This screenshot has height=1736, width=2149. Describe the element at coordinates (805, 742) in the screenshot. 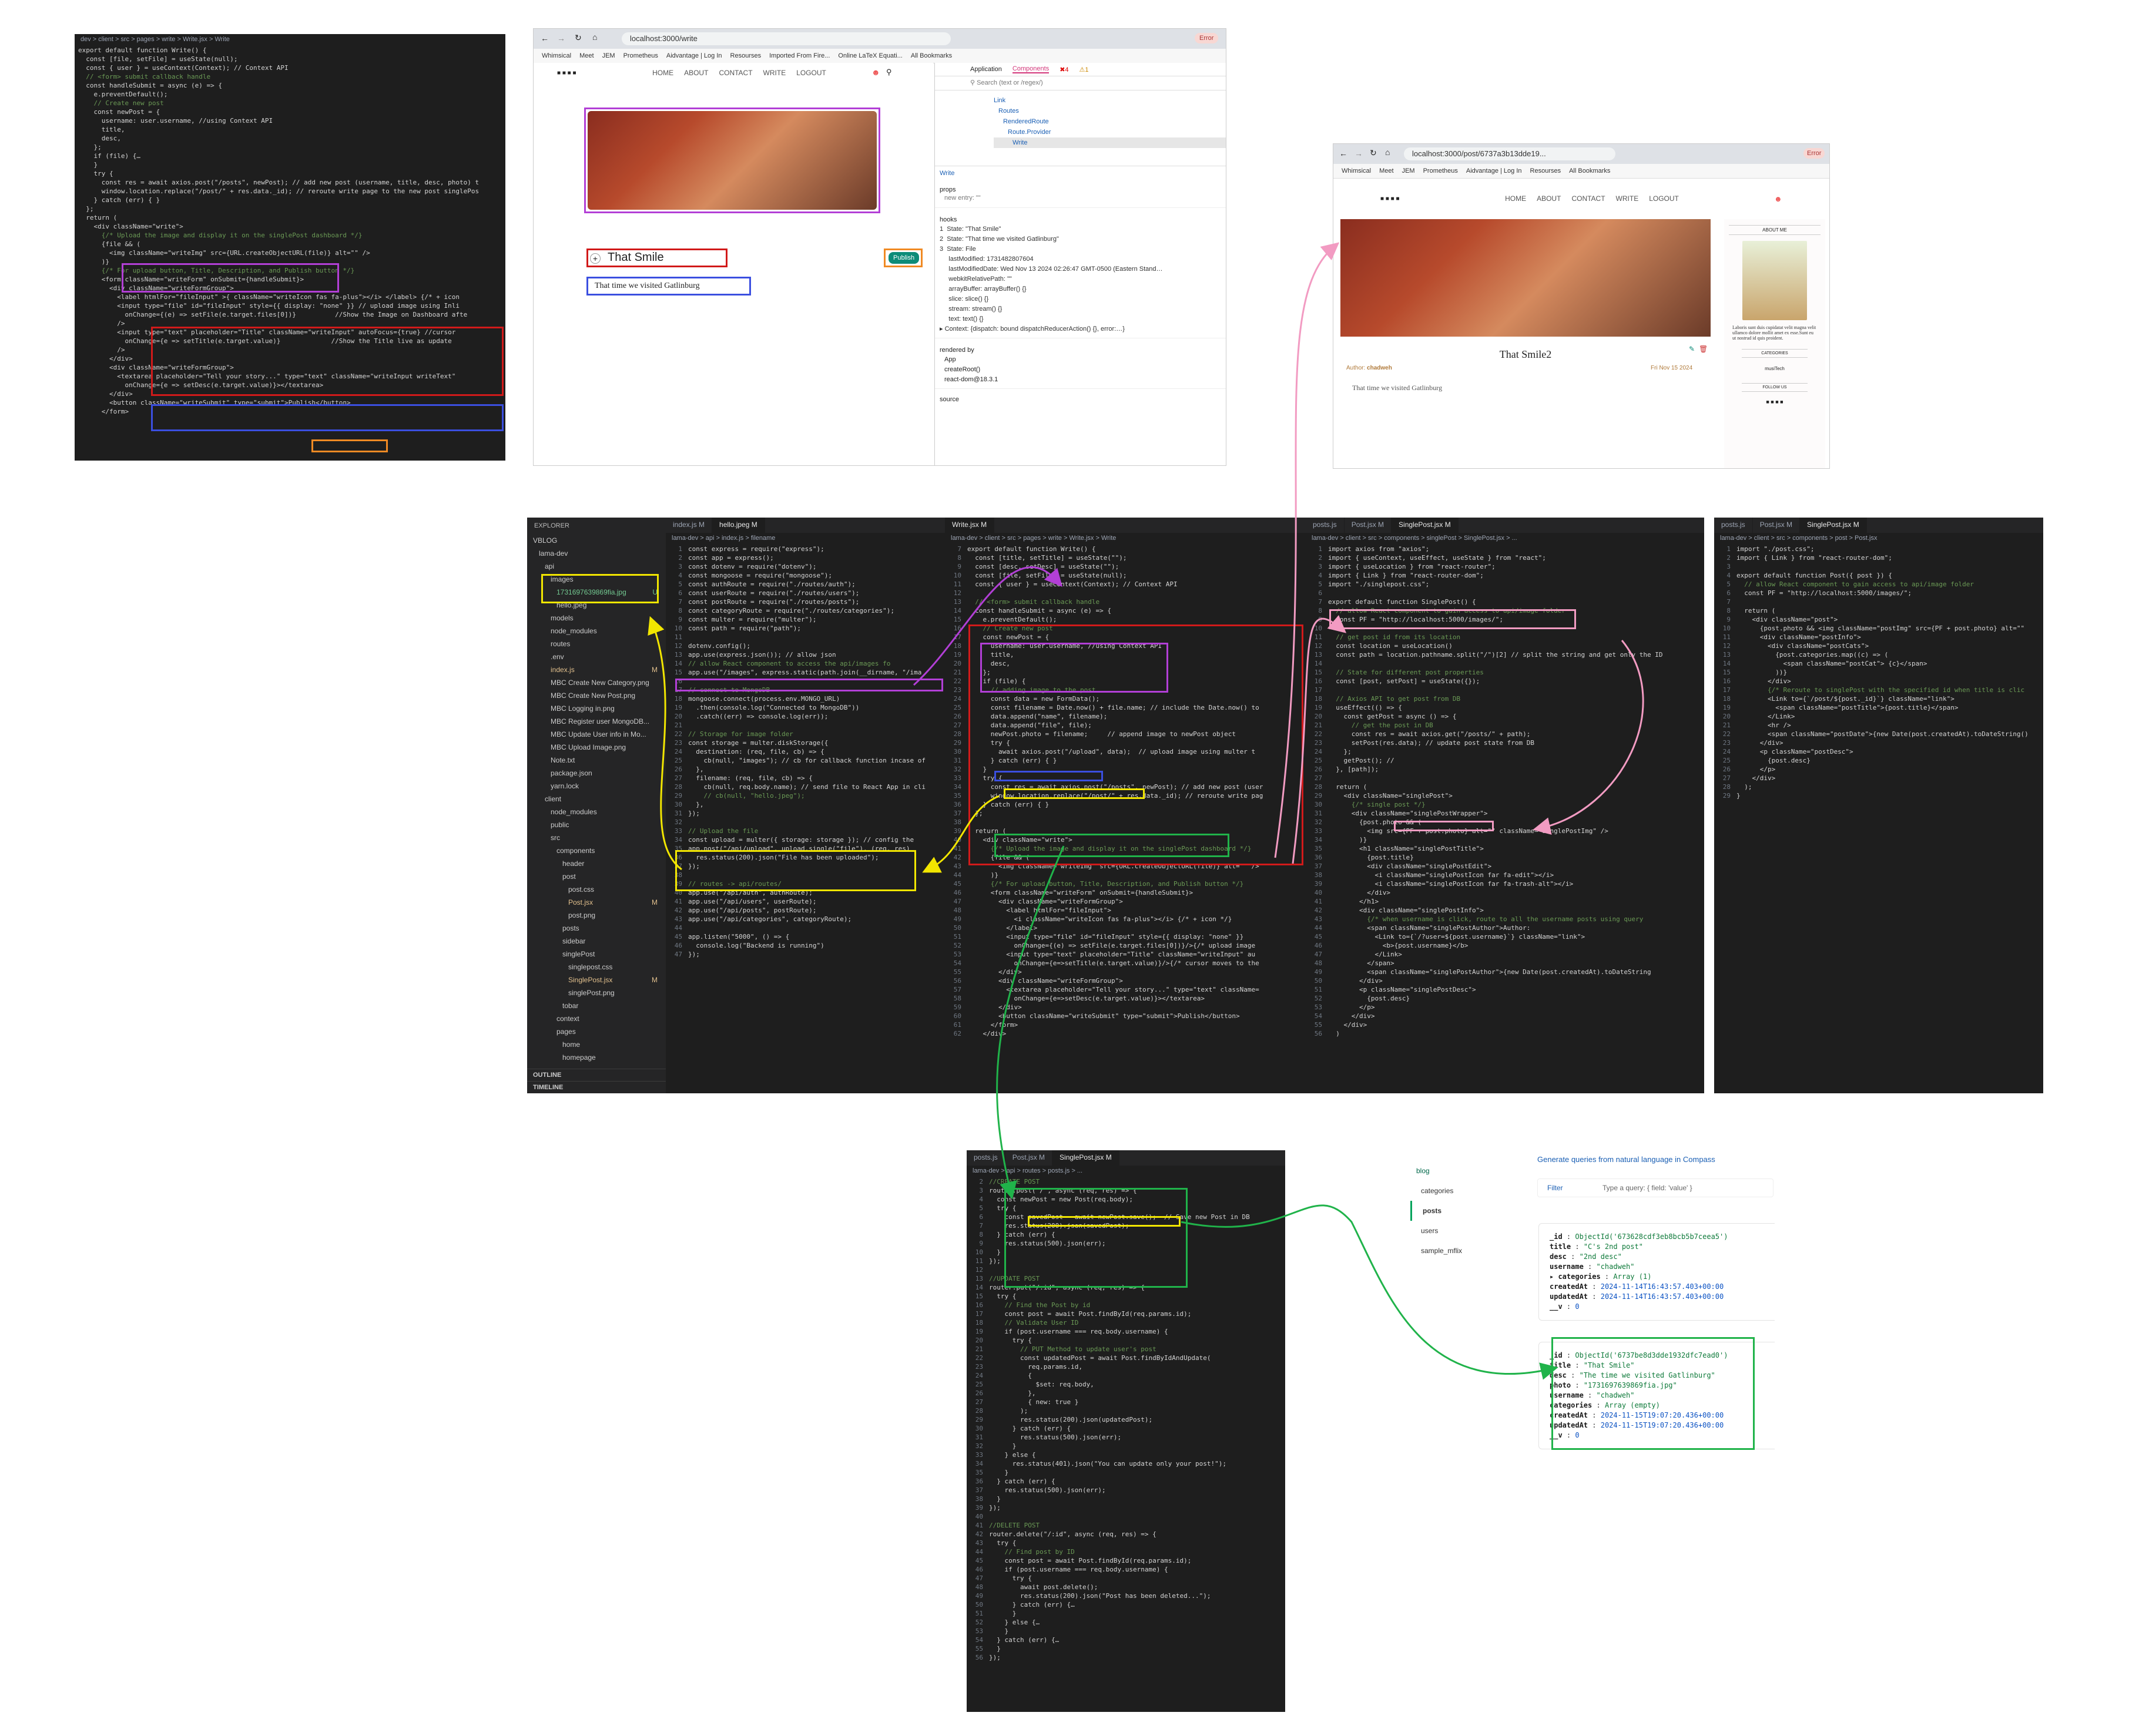

I see `code-line: 23 const storage = multer.diskStorage({` at that location.